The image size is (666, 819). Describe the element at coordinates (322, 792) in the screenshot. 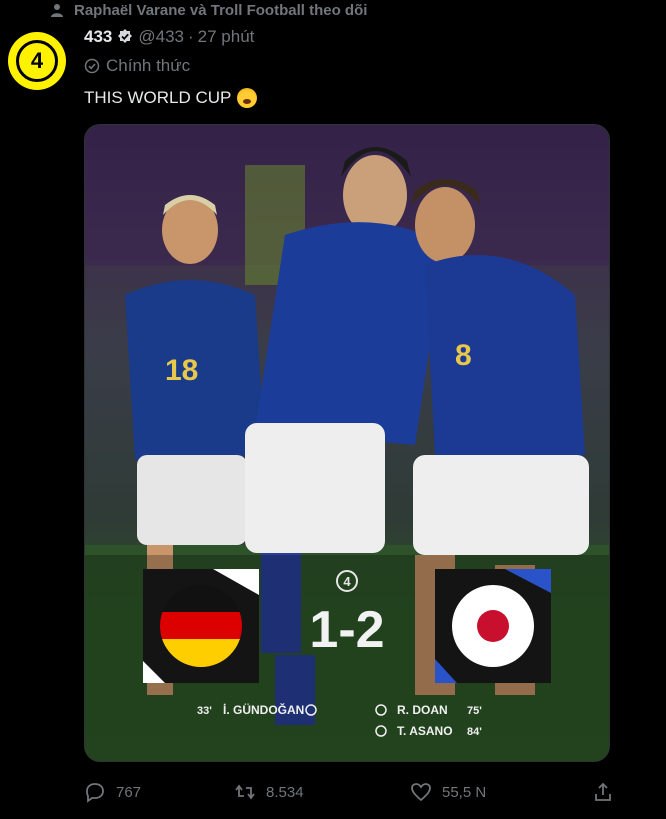

I see `retweet-button: 8.534` at that location.